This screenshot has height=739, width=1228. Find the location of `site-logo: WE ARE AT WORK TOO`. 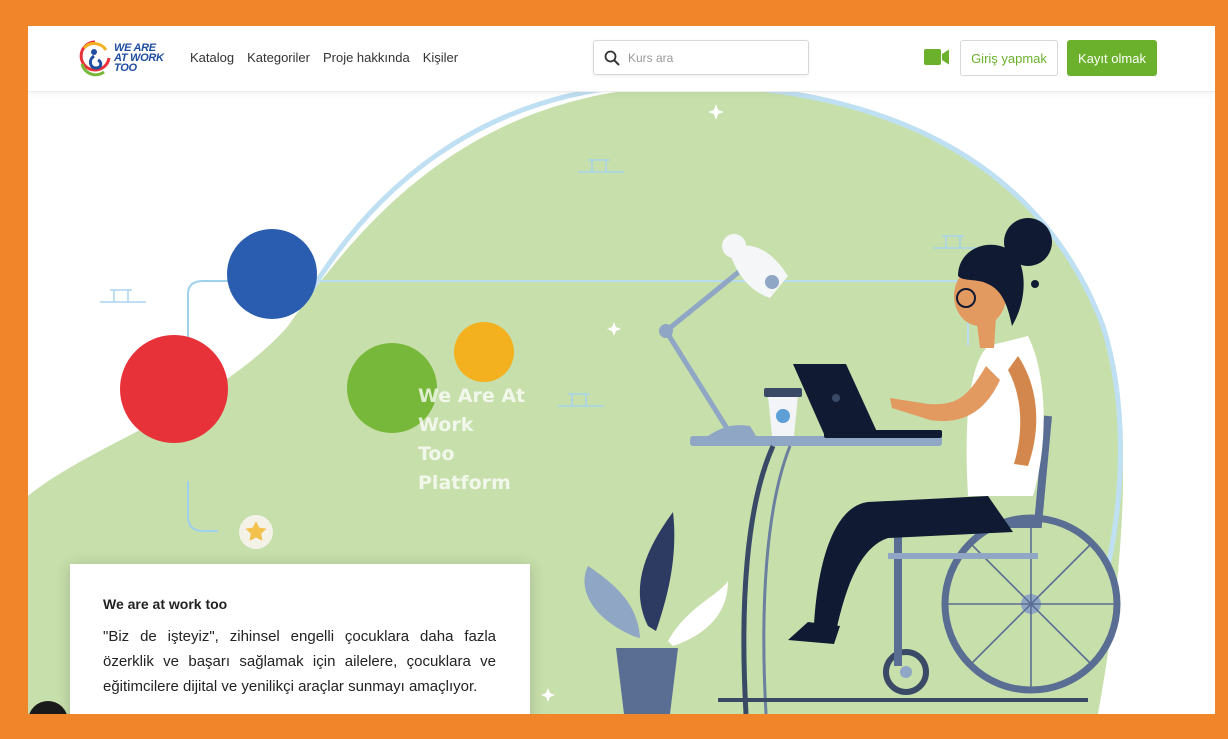

site-logo: WE ARE AT WORK TOO is located at coordinates (121, 58).